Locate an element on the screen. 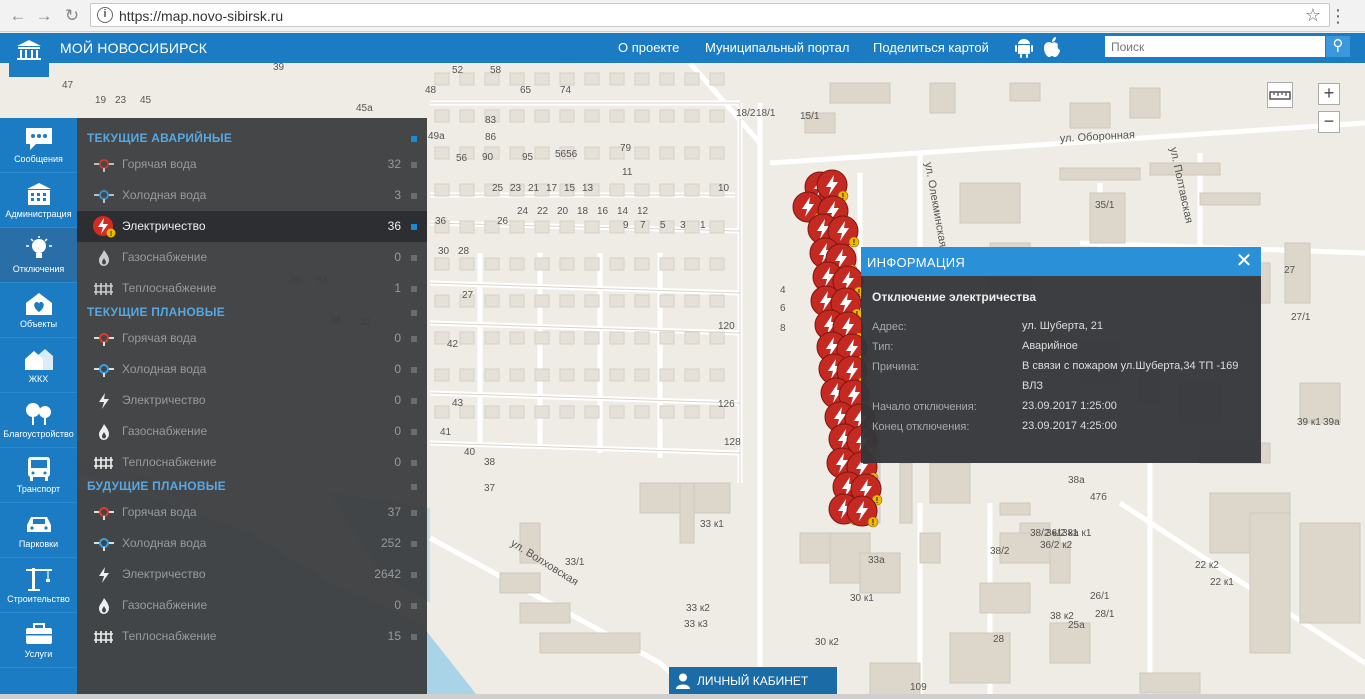 This screenshot has width=1365, height=699. sidebar-item-1: Администрация is located at coordinates (38, 200).